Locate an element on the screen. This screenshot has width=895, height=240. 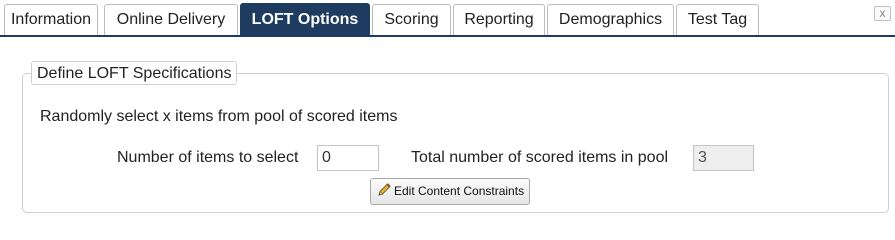
items-to-select-label: Number of items to select is located at coordinates (208, 157).